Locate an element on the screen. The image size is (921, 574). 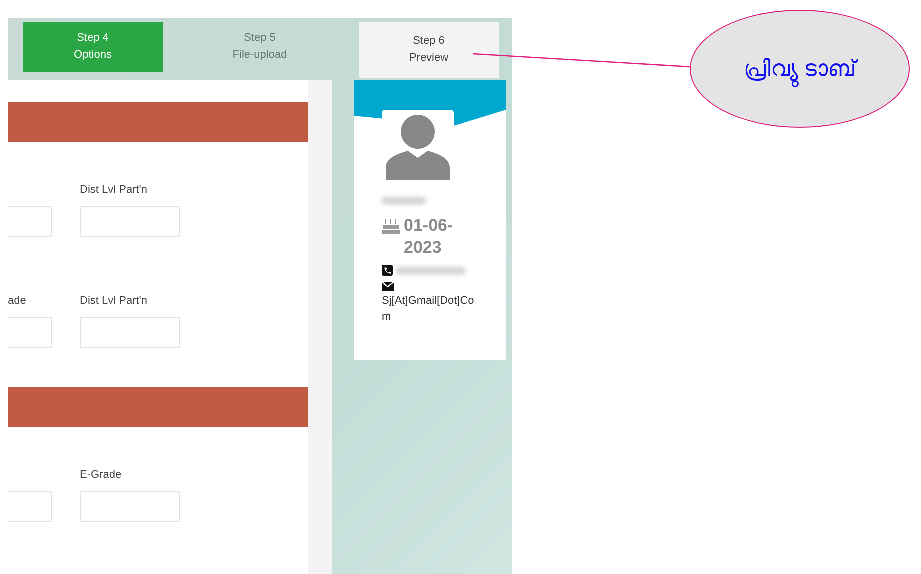
step-tab: Step 6 Preview is located at coordinates (429, 50).